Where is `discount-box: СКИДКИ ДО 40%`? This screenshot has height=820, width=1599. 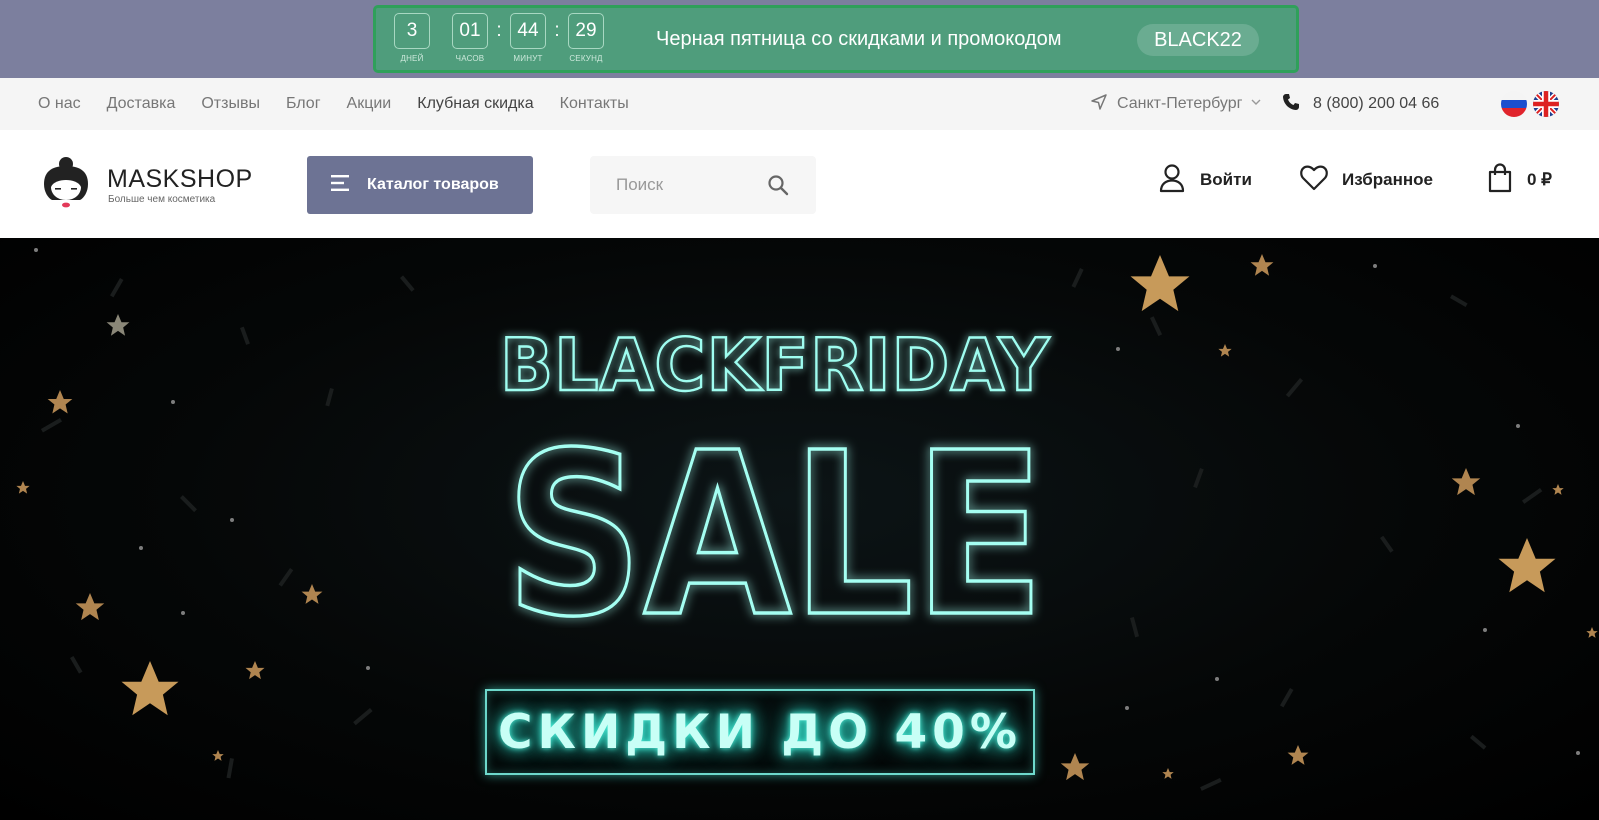
discount-box: СКИДКИ ДО 40% is located at coordinates (760, 732).